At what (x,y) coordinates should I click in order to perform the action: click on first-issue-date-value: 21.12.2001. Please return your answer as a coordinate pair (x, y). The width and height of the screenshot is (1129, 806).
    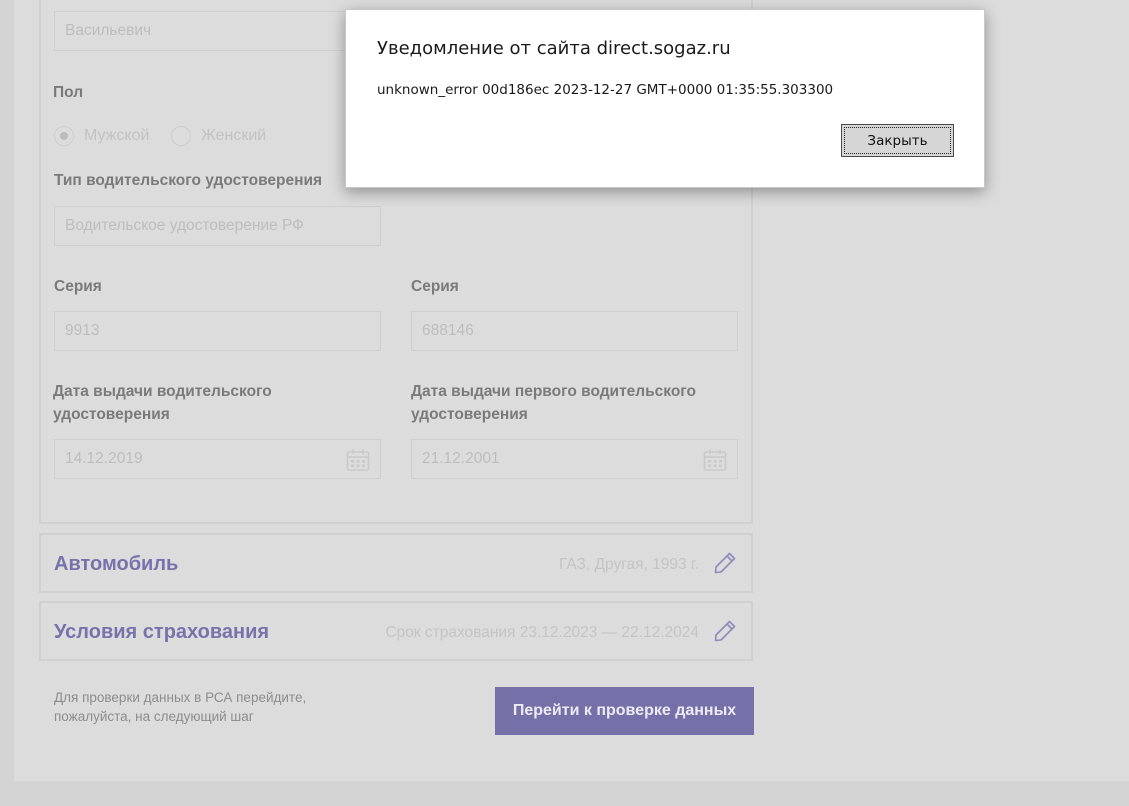
    Looking at the image, I should click on (461, 458).